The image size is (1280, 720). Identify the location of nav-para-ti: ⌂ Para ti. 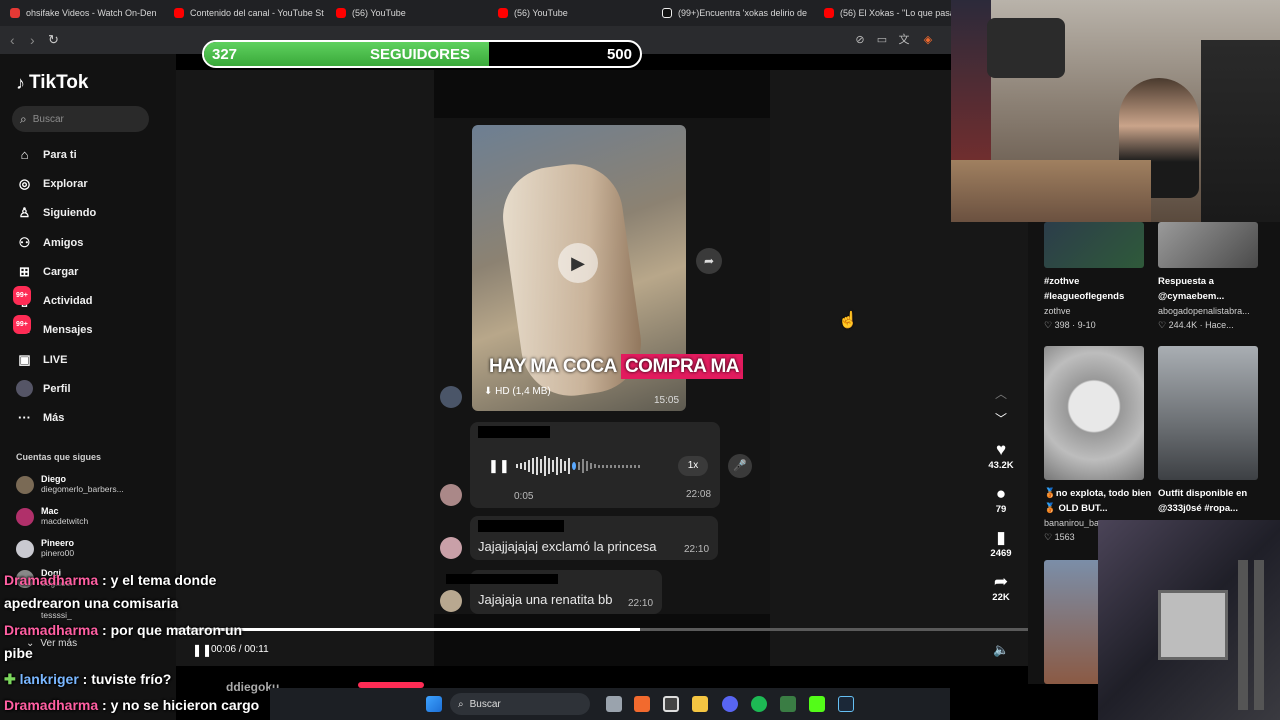
(46, 154).